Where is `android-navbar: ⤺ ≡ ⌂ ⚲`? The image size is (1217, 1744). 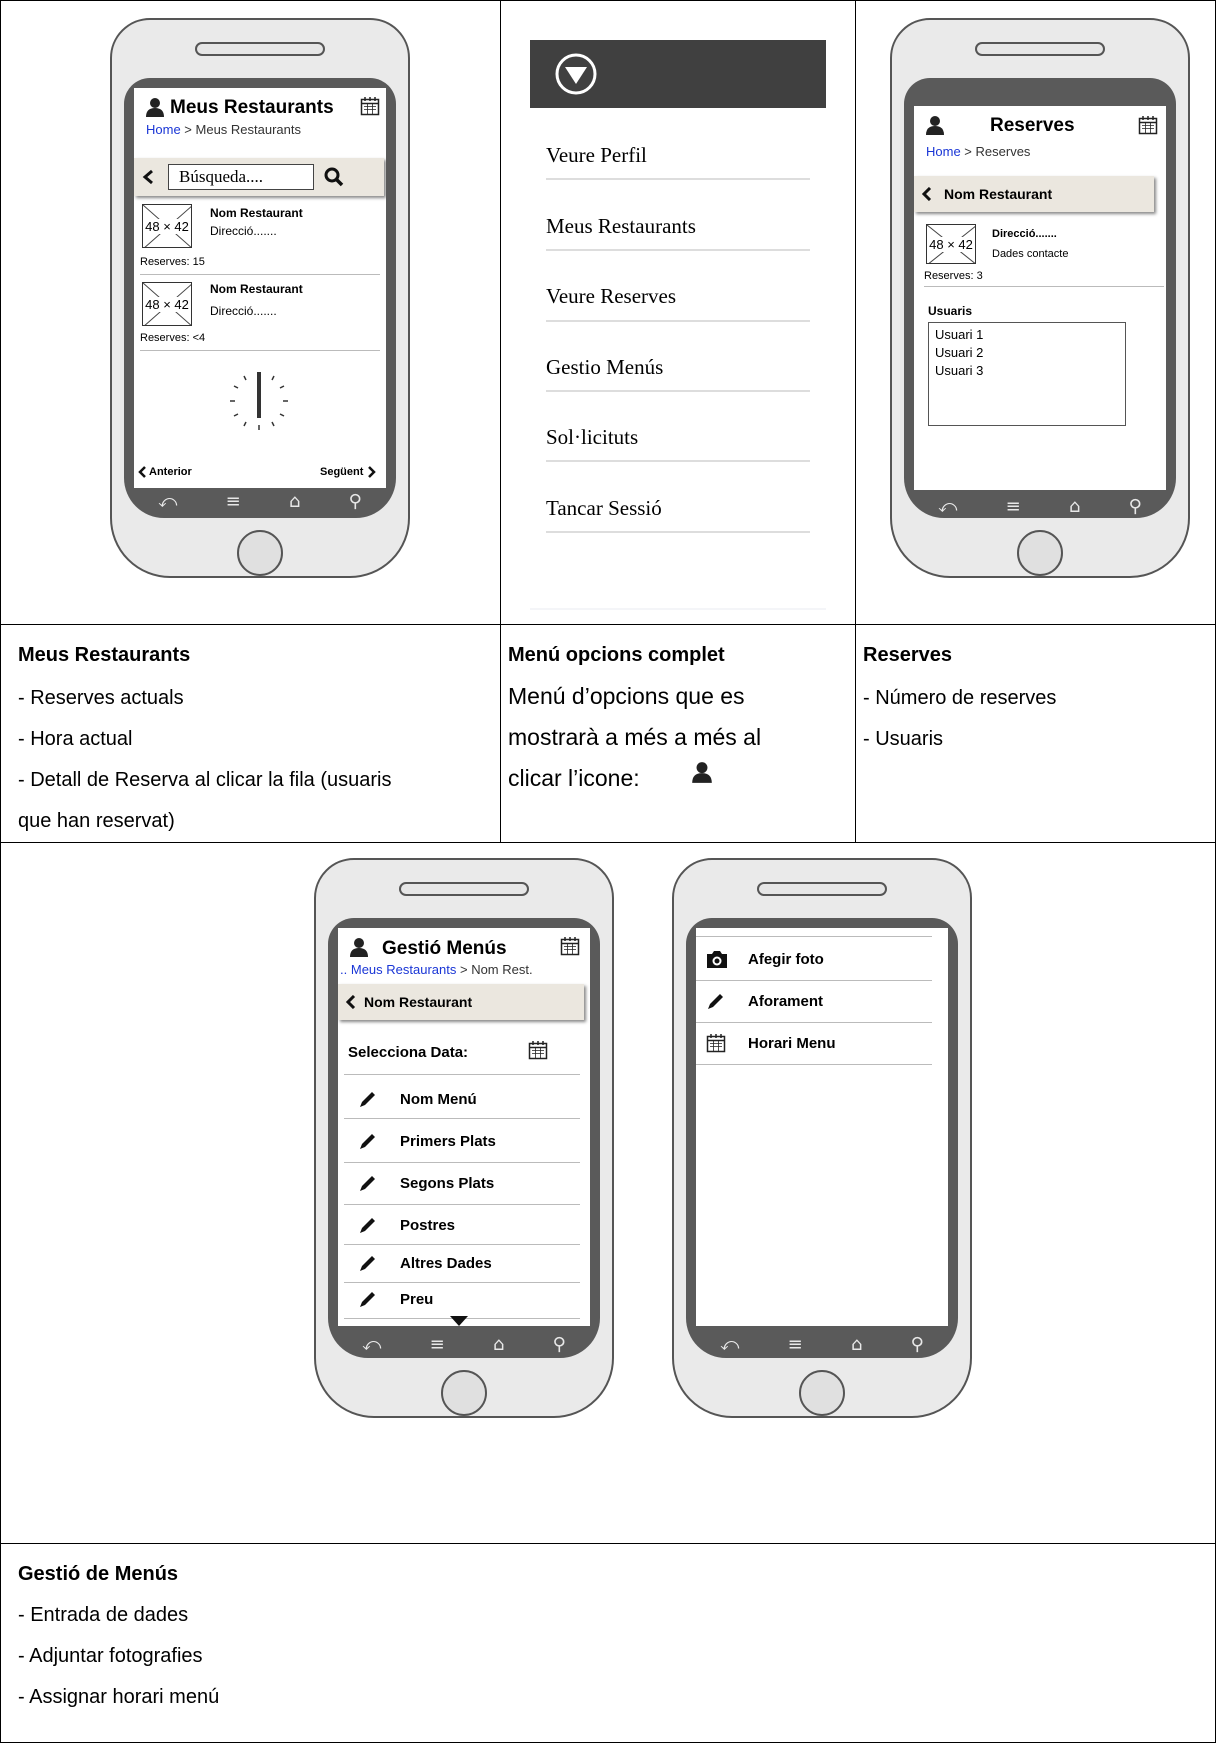 android-navbar: ⤺ ≡ ⌂ ⚲ is located at coordinates (260, 501).